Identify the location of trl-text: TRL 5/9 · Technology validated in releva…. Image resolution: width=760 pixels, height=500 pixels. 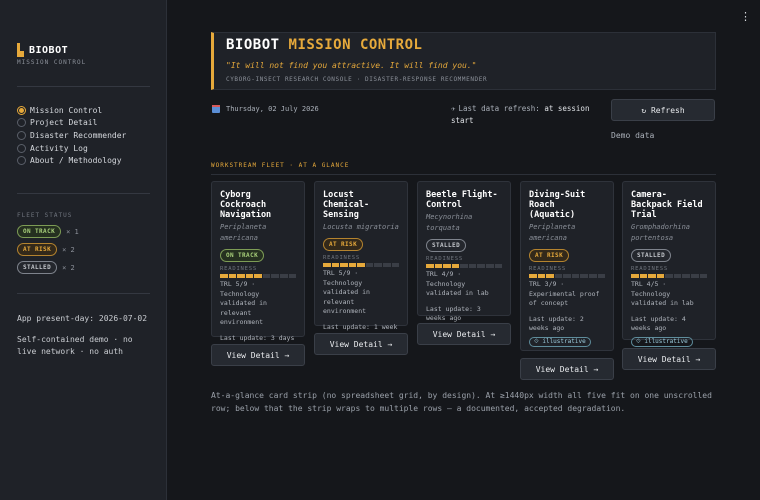
(346, 292).